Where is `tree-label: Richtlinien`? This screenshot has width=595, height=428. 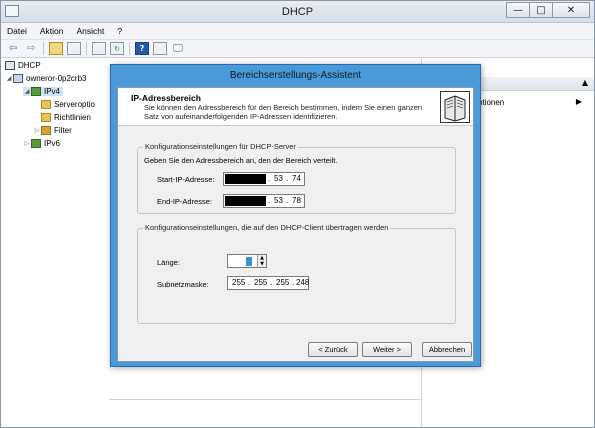 tree-label: Richtlinien is located at coordinates (72, 117).